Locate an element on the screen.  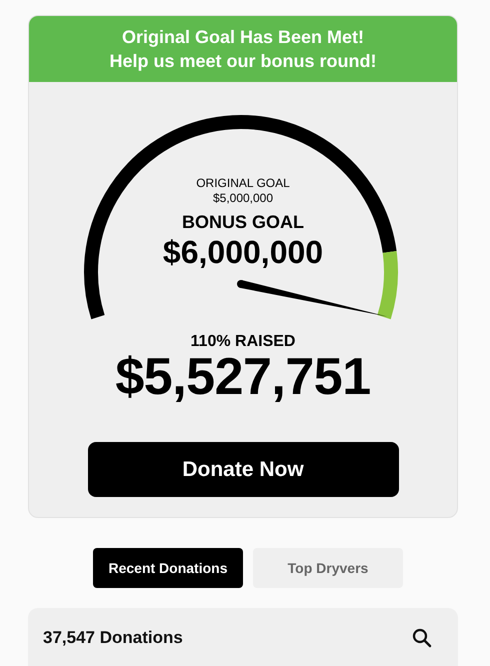
banner-text: Original Goal Has Been Met! is located at coordinates (243, 37).